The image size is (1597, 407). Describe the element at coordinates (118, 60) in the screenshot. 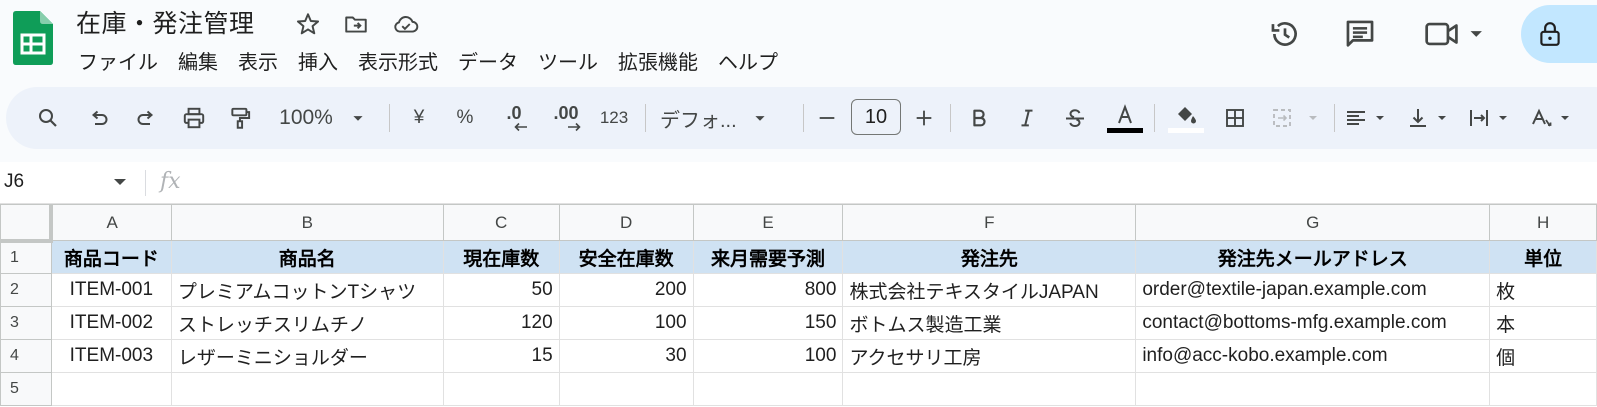

I see `menu-file: ファイル` at that location.